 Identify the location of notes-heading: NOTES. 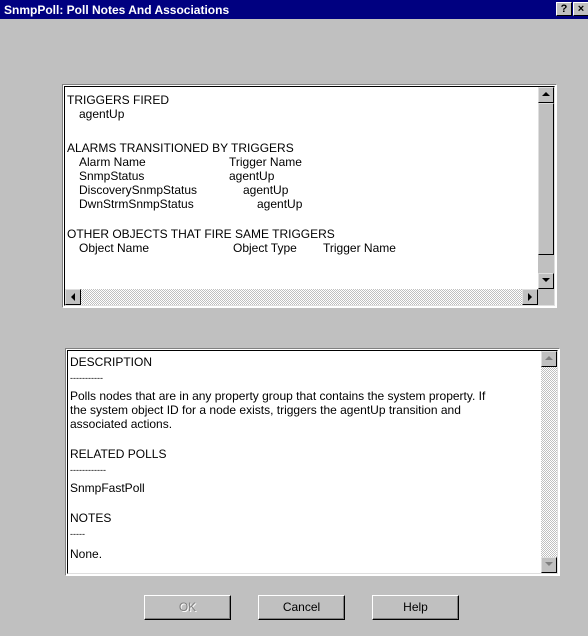
(91, 518).